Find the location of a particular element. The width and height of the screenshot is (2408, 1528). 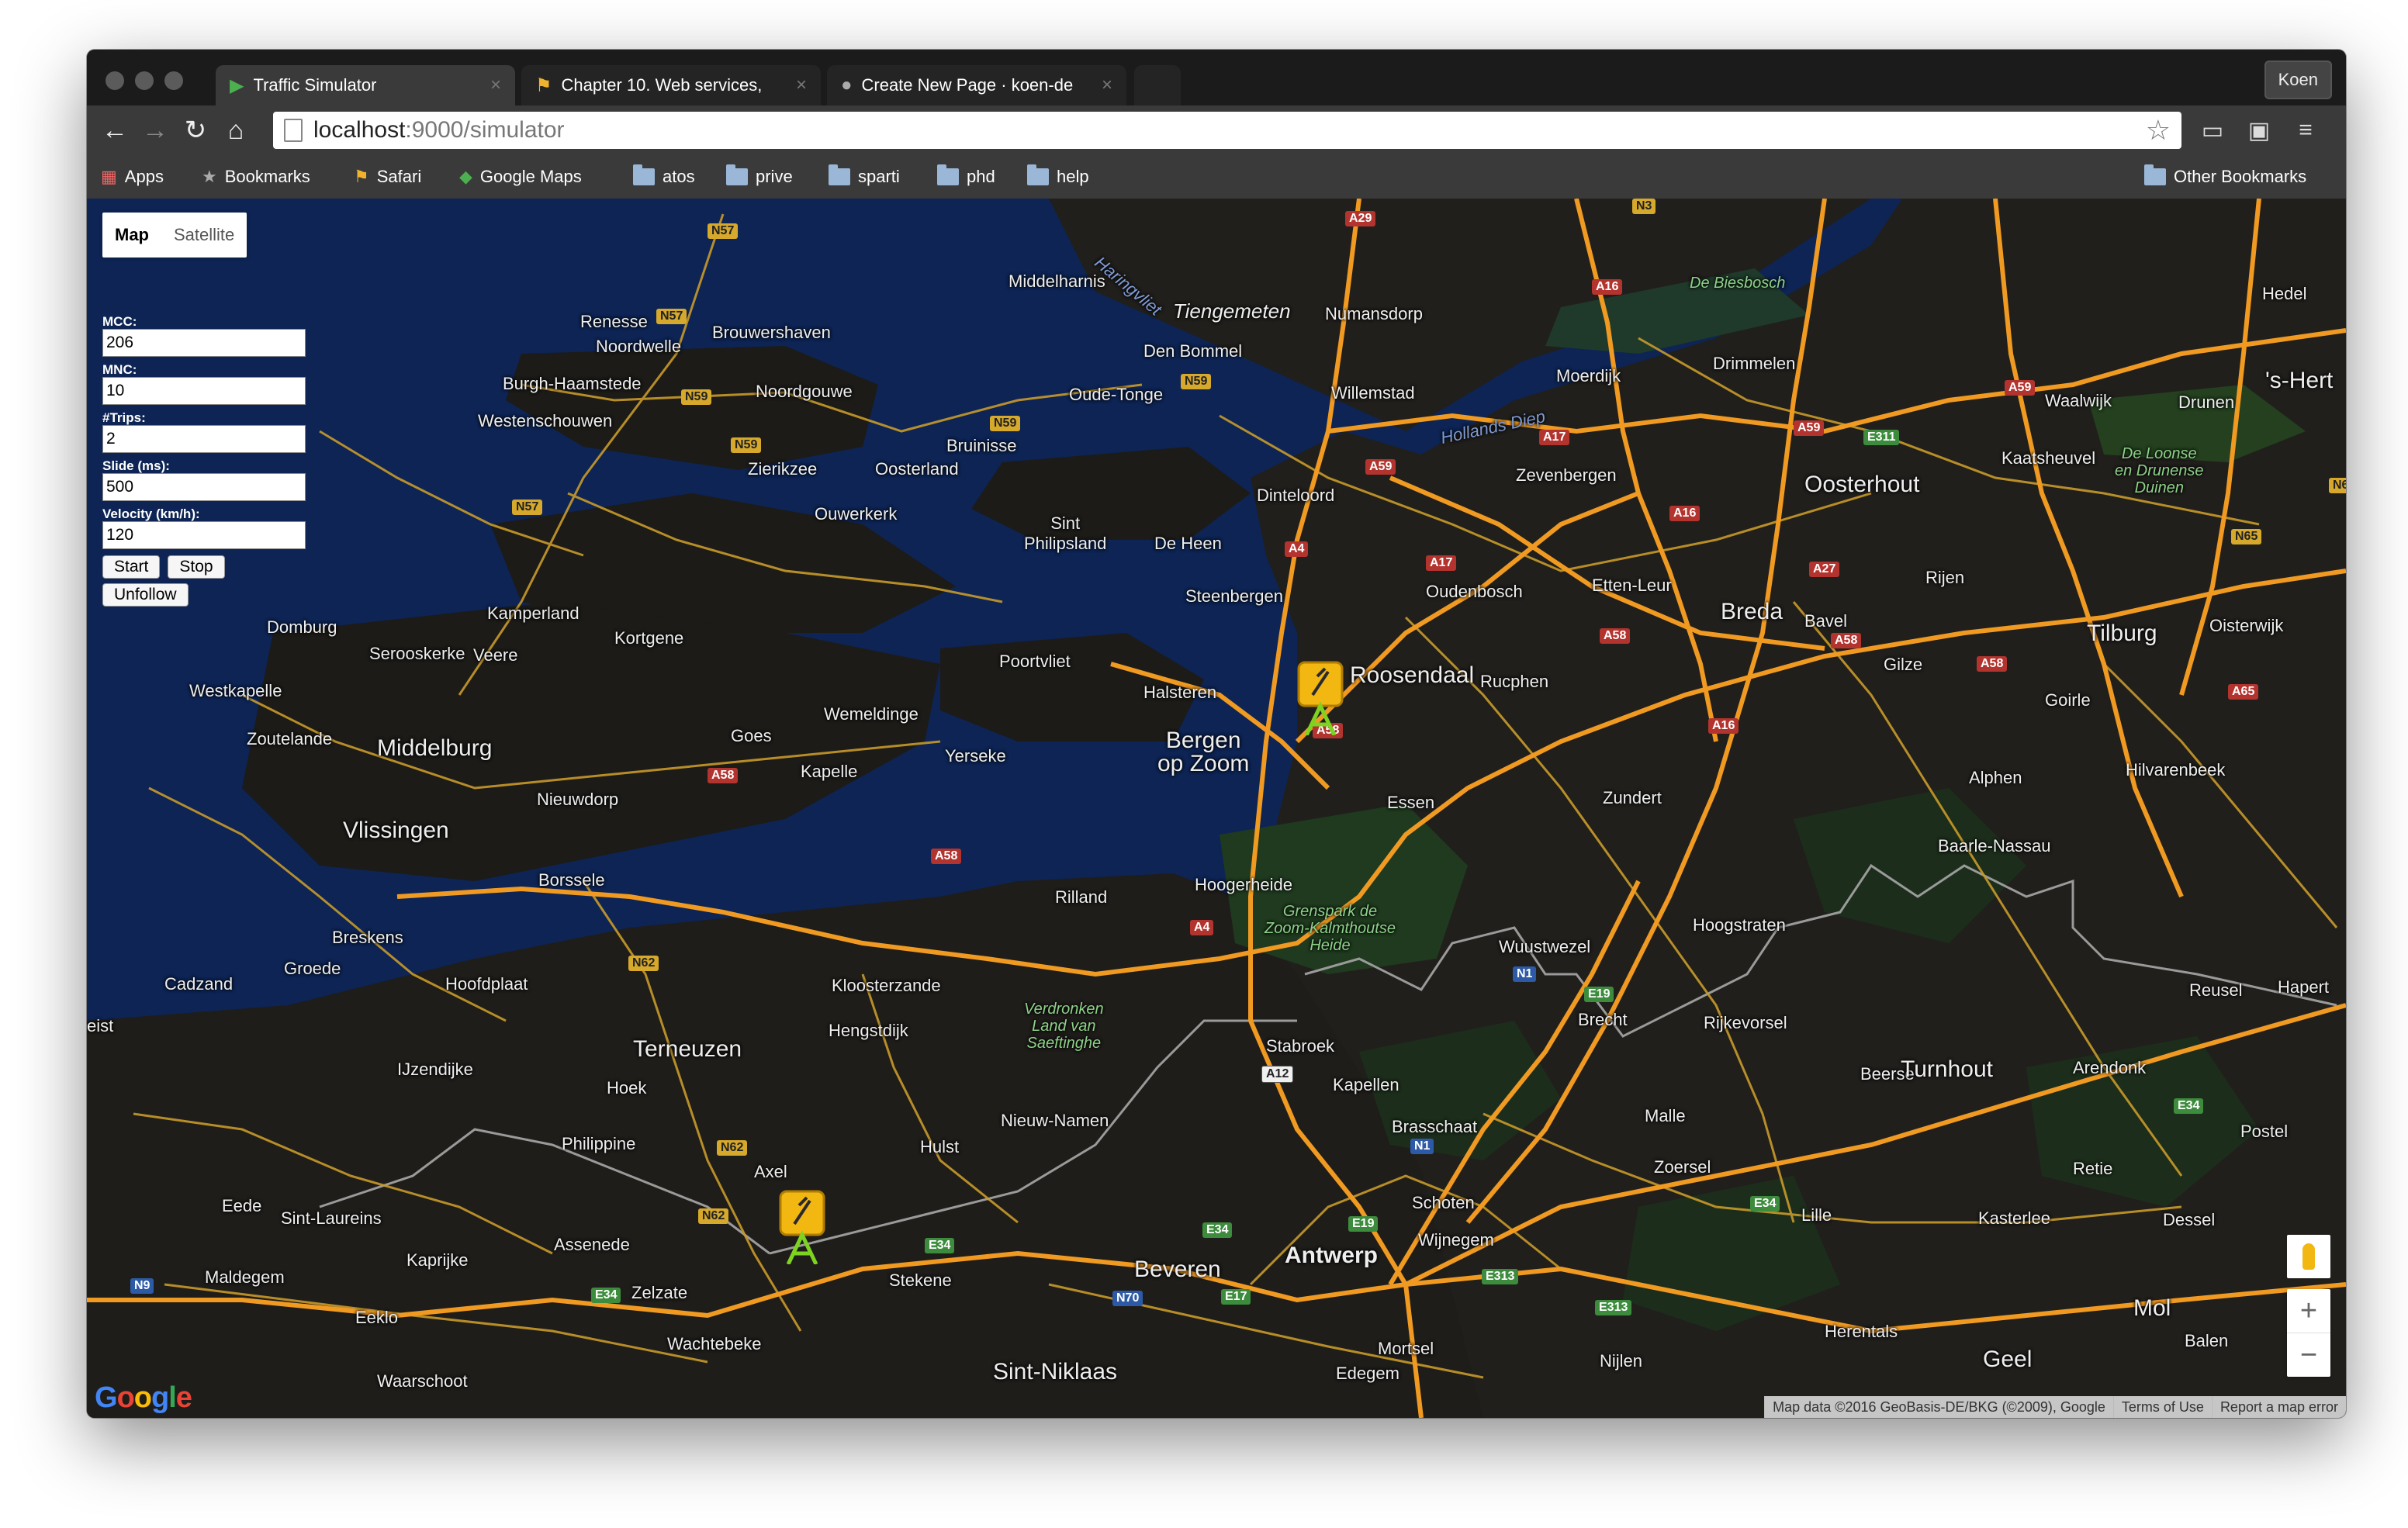

bookmark-folder-sparti: sparti is located at coordinates (864, 176).